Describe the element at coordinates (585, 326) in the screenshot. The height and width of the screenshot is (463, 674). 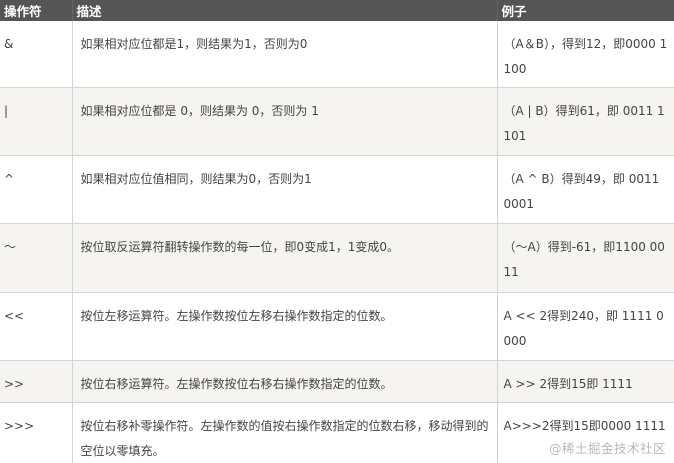
I see `example-cell: A << 2得到240，即 1111 0000` at that location.